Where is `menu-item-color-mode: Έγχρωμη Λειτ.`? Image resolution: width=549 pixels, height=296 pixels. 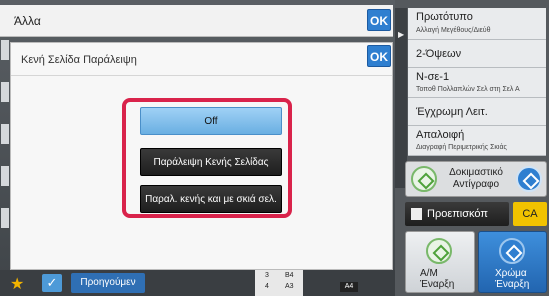 menu-item-color-mode: Έγχρωμη Λειτ. is located at coordinates (477, 112).